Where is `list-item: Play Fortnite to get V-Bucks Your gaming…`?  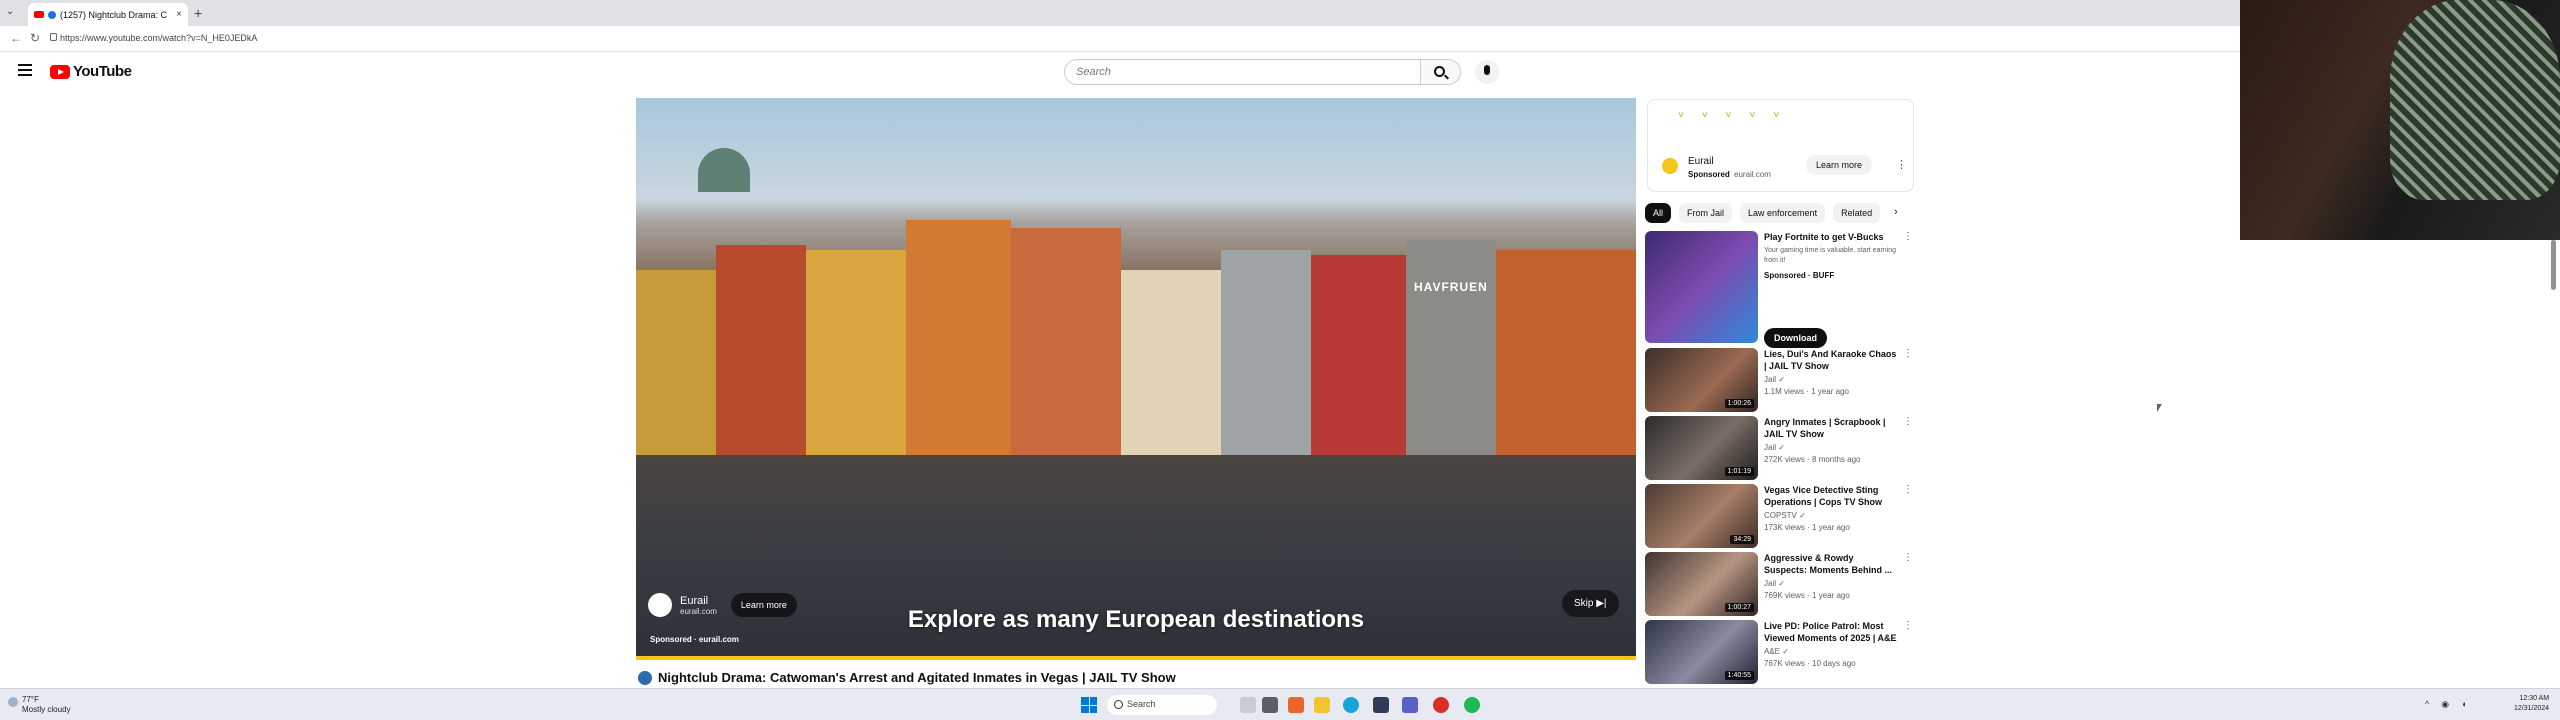 list-item: Play Fortnite to get V-Bucks Your gaming… is located at coordinates (1780, 289).